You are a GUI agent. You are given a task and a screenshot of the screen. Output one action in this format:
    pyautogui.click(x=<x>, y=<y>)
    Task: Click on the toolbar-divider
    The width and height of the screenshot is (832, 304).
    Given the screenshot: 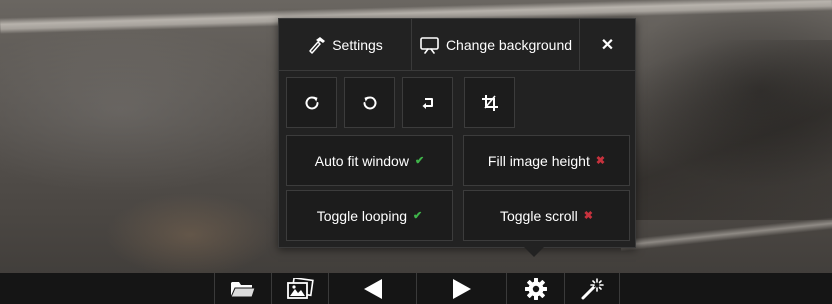 What is the action you would take?
    pyautogui.click(x=619, y=288)
    